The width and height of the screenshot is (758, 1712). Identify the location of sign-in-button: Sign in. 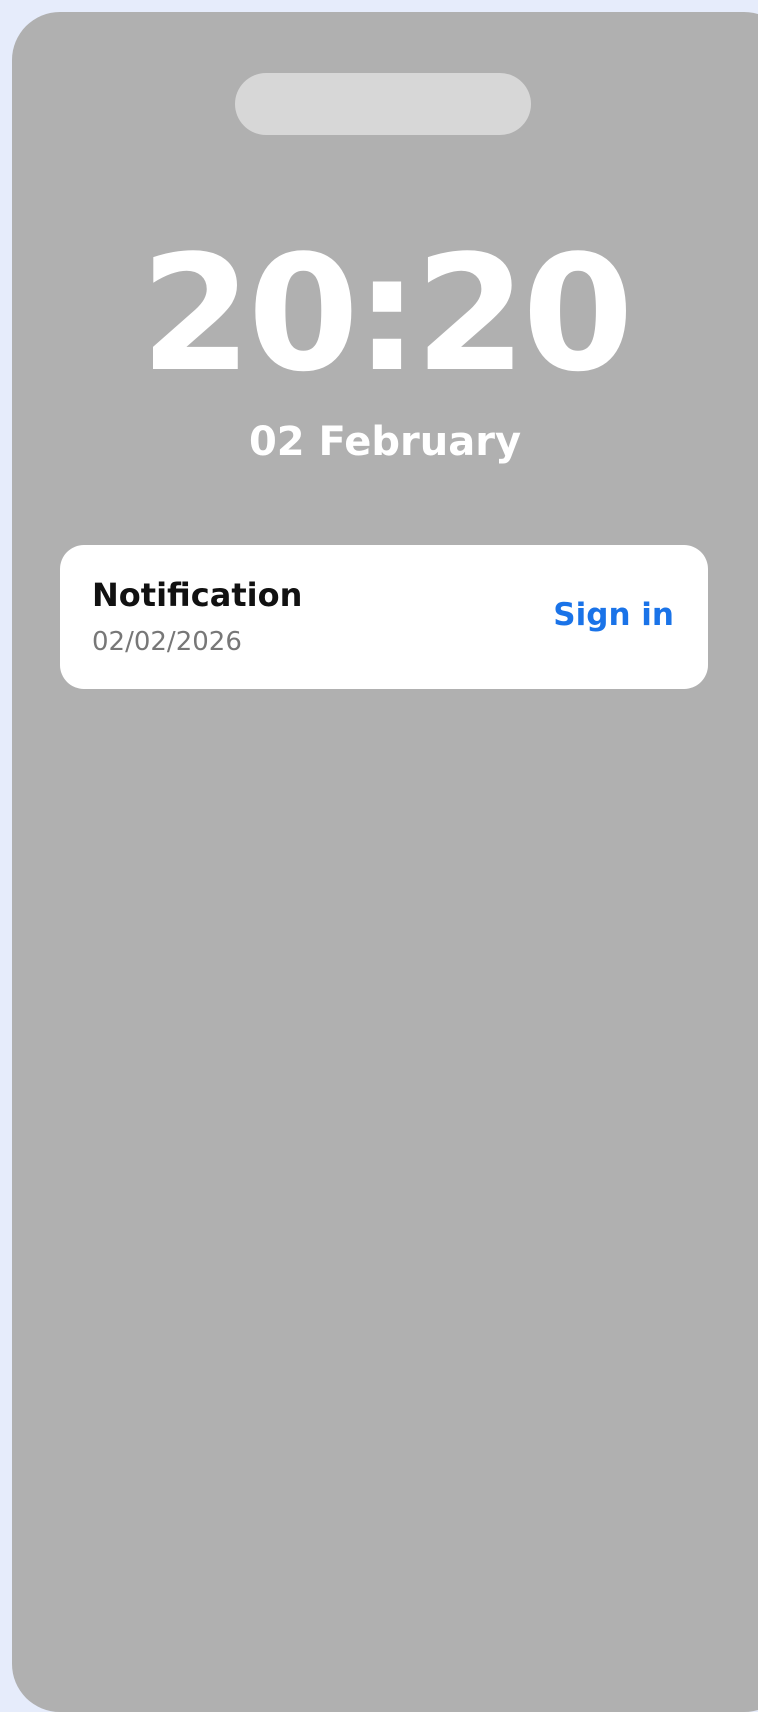
(613, 615).